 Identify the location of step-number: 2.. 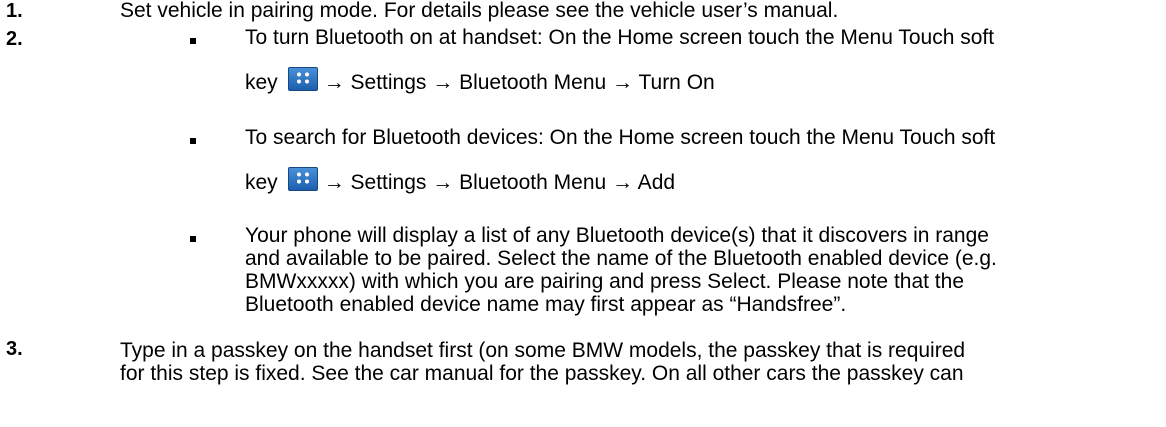
(14, 39).